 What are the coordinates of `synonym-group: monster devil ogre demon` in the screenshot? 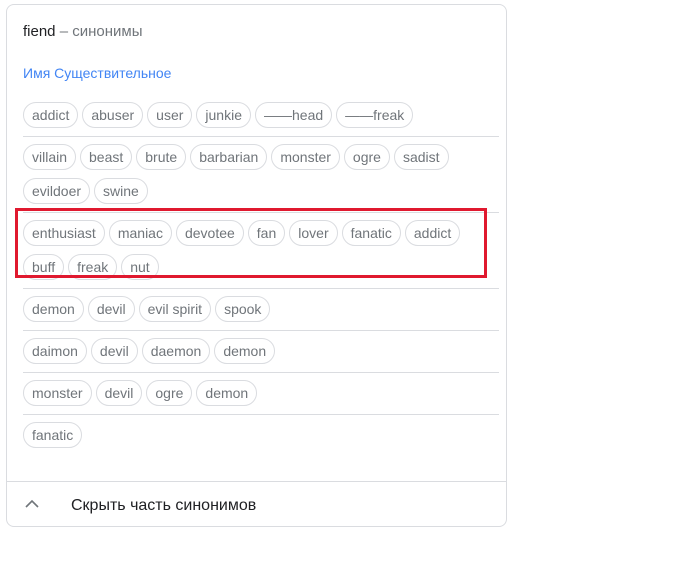 It's located at (261, 394).